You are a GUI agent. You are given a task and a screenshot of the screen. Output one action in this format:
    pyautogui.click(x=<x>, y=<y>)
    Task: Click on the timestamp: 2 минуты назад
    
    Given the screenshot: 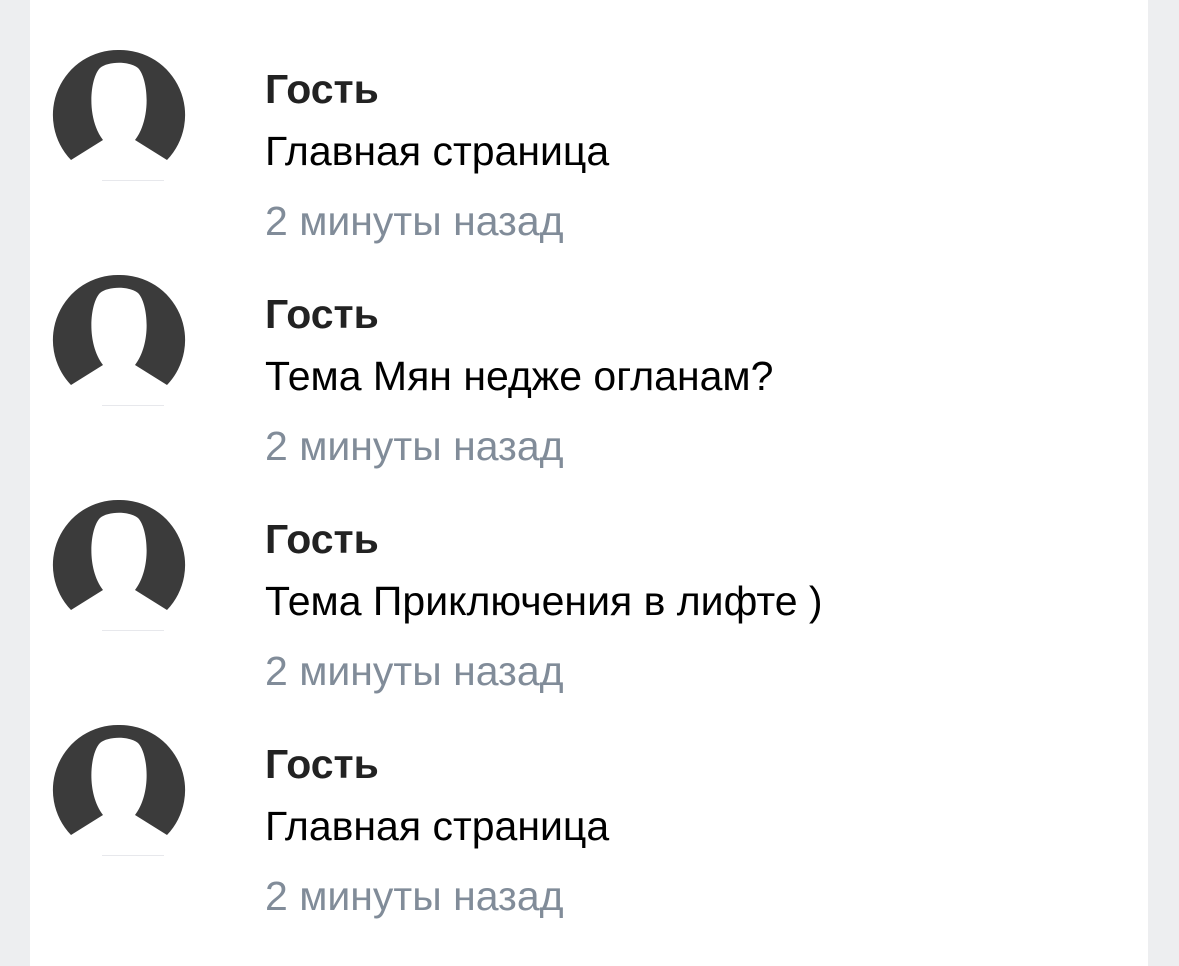 What is the action you would take?
    pyautogui.click(x=414, y=896)
    